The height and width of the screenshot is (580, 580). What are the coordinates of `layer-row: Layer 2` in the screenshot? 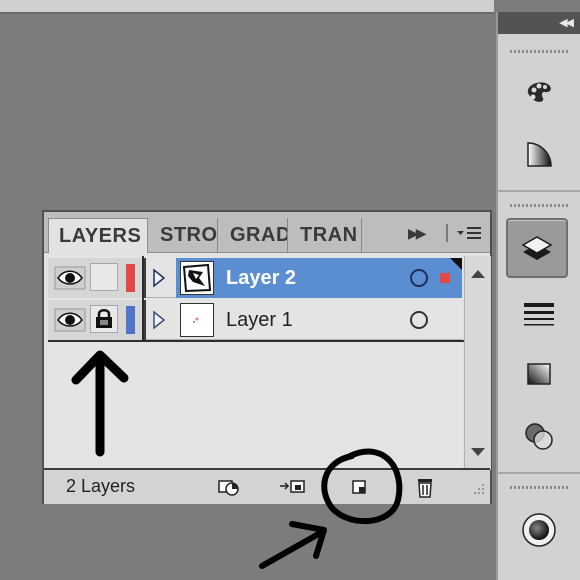 It's located at (255, 278).